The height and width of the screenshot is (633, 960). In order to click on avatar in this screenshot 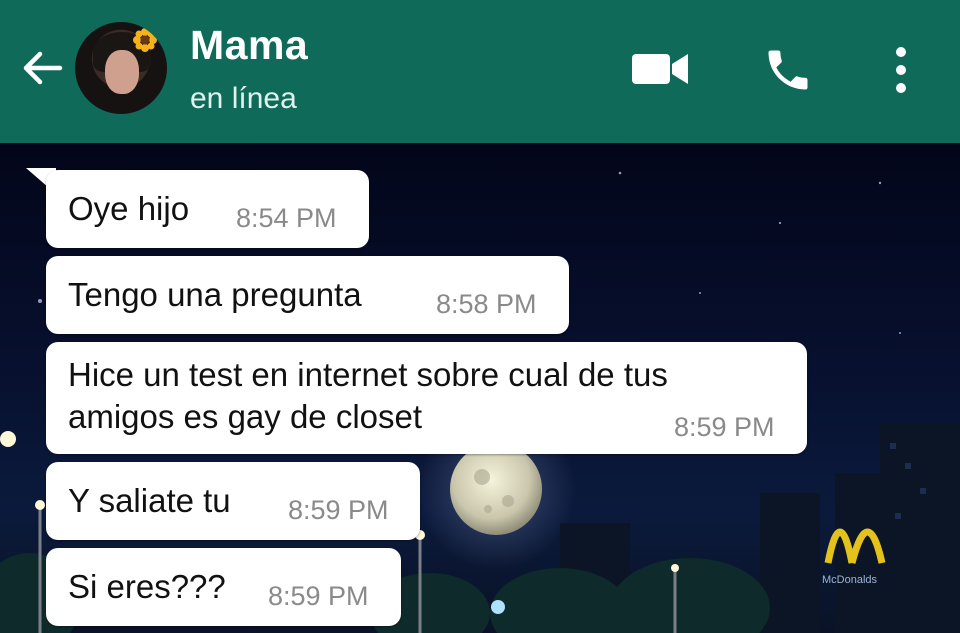, I will do `click(121, 68)`.